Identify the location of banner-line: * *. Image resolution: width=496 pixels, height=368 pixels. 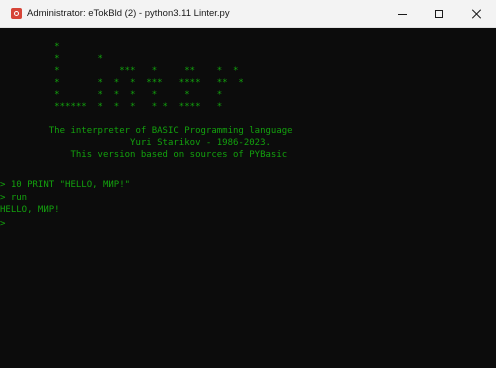
(51, 59).